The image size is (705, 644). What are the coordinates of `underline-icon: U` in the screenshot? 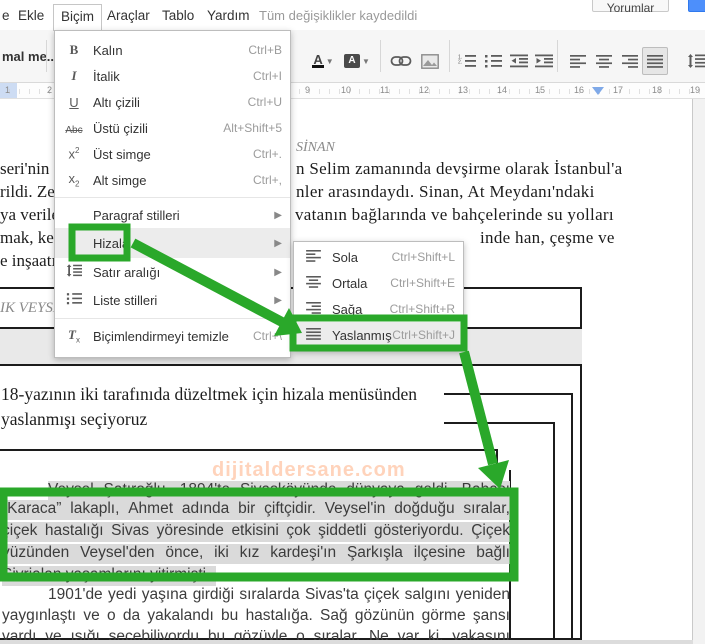 It's located at (74, 102).